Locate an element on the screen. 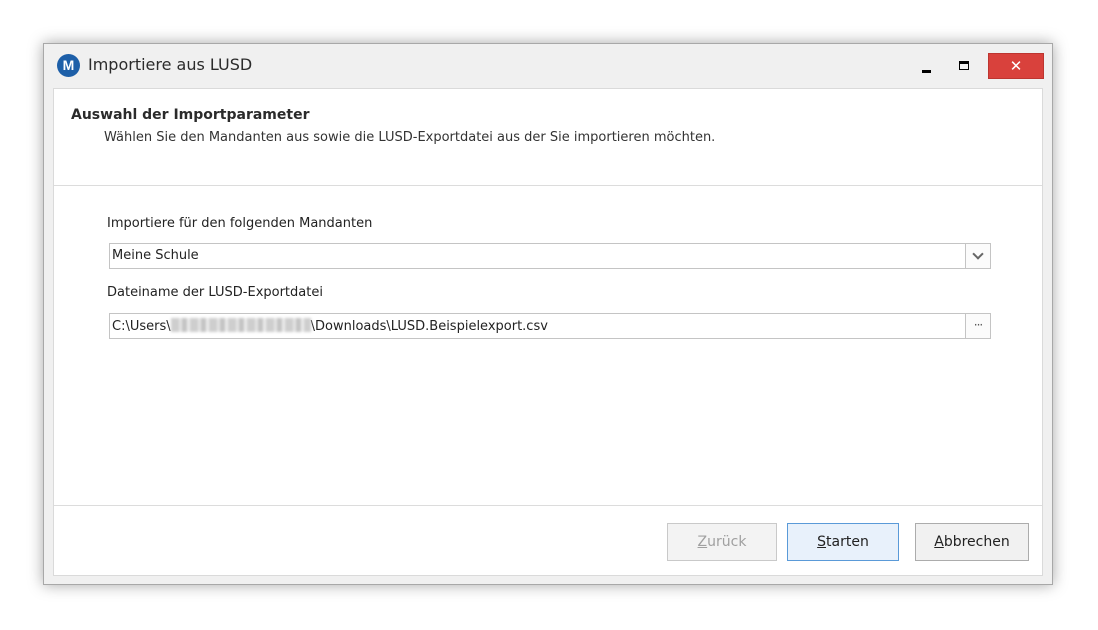  redacted-username is located at coordinates (240, 325).